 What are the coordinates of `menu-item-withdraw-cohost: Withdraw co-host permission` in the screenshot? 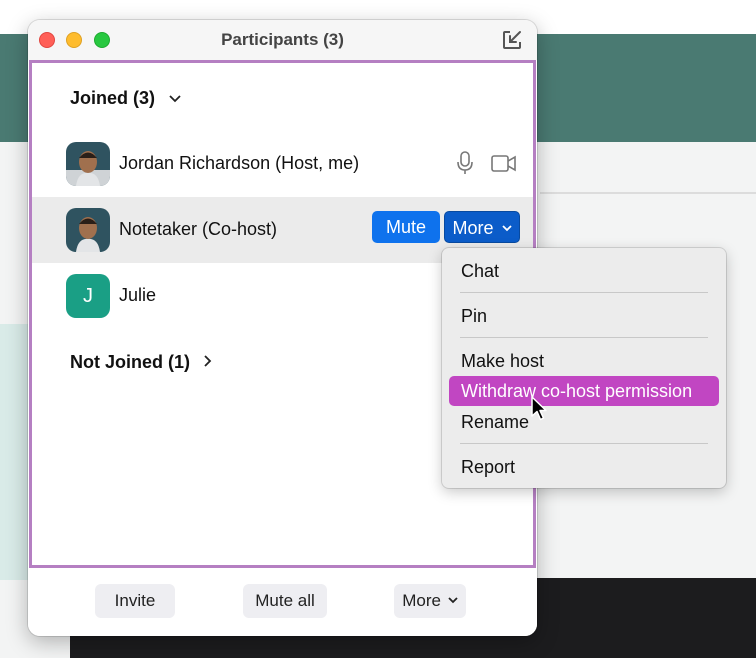 It's located at (584, 391).